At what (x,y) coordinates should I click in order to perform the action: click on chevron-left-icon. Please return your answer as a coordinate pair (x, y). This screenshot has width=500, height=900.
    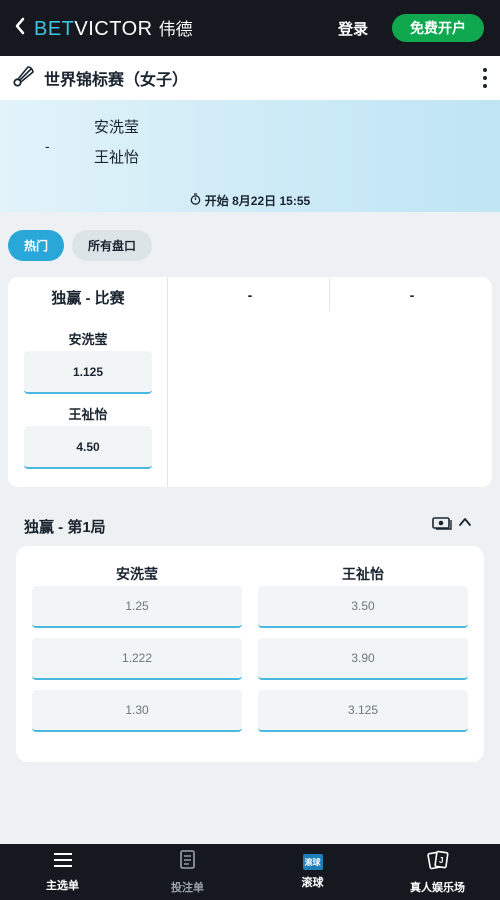
    Looking at the image, I should click on (23, 28).